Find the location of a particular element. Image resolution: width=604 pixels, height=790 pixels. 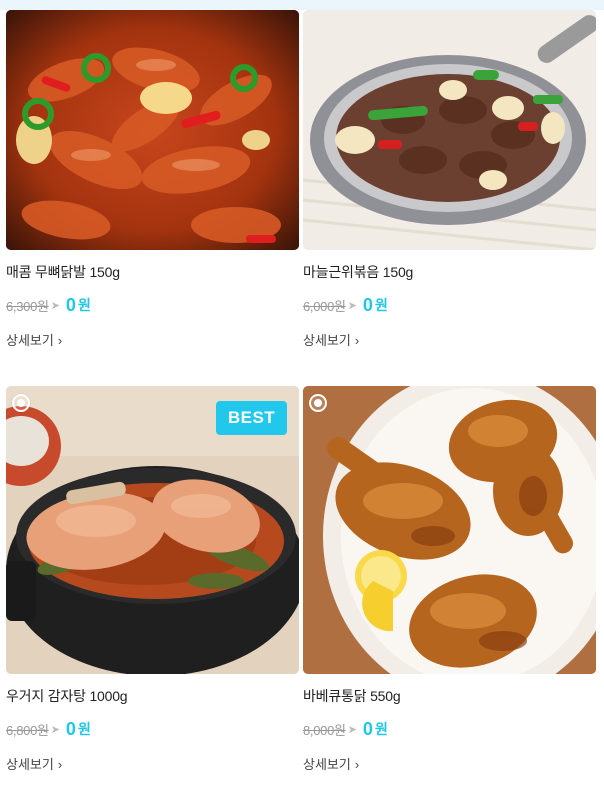

product-image-gizzard is located at coordinates (449, 130).